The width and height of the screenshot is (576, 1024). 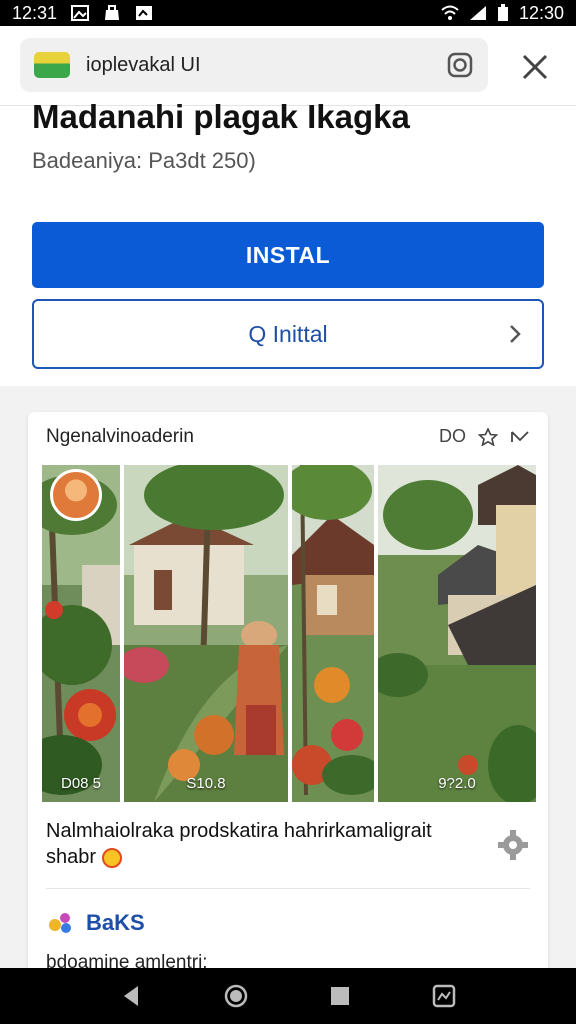 I want to click on instagram-icon, so click(x=460, y=65).